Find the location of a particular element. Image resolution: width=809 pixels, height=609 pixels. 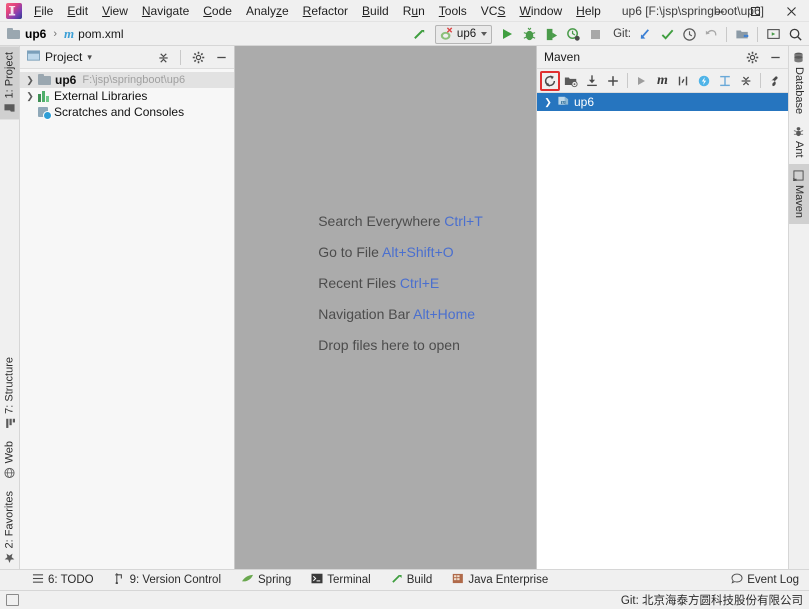

project-hide-button is located at coordinates (221, 57).